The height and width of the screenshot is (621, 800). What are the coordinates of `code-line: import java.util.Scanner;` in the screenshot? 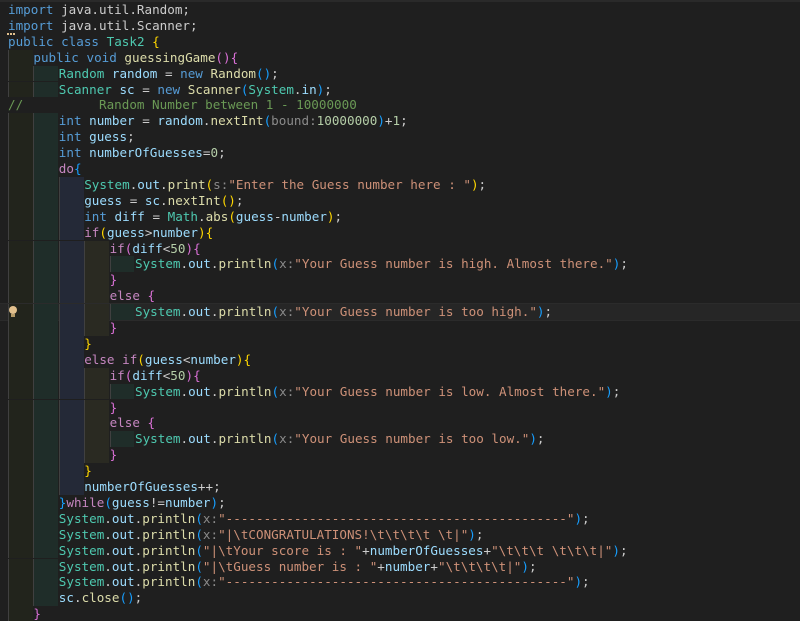 It's located at (400, 26).